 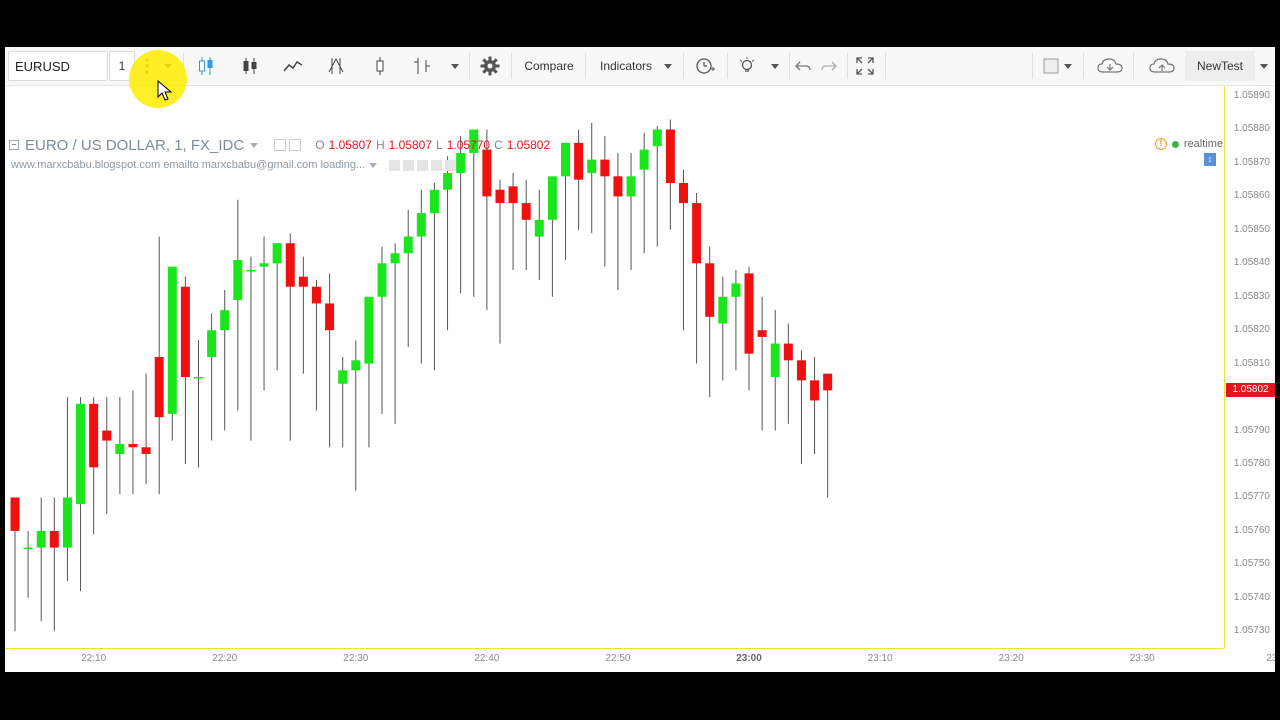 I want to click on collapse-legend-icon, so click(x=14, y=145).